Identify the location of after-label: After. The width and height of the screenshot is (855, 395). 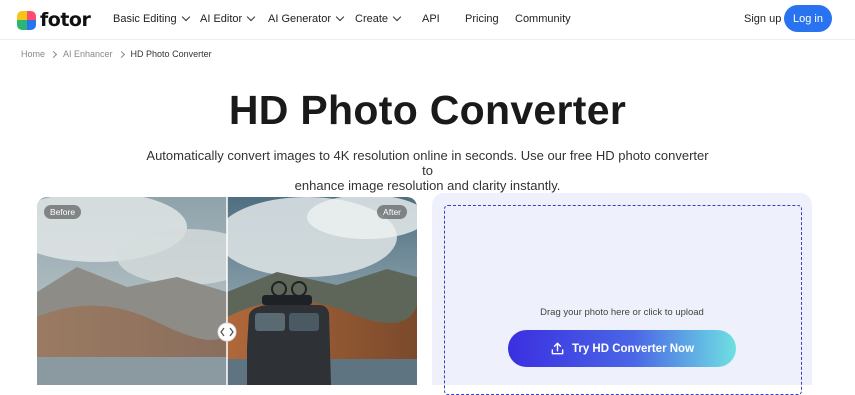
(392, 212).